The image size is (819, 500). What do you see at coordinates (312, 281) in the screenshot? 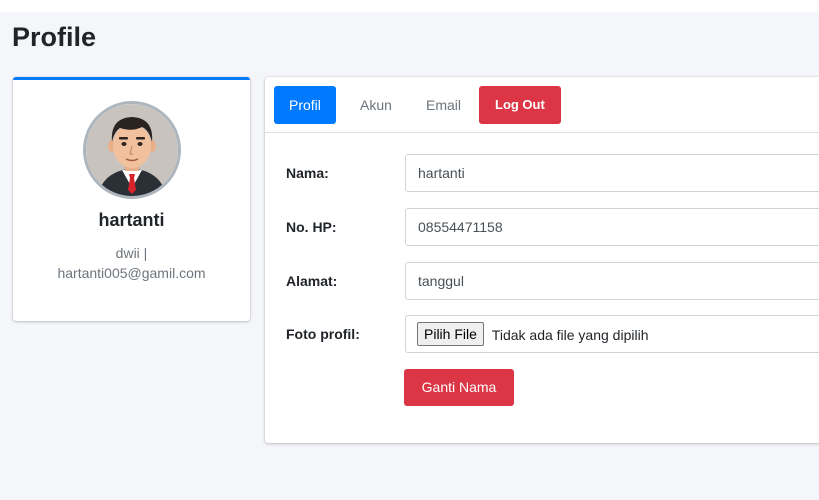
I see `alamat-label: Alamat:` at bounding box center [312, 281].